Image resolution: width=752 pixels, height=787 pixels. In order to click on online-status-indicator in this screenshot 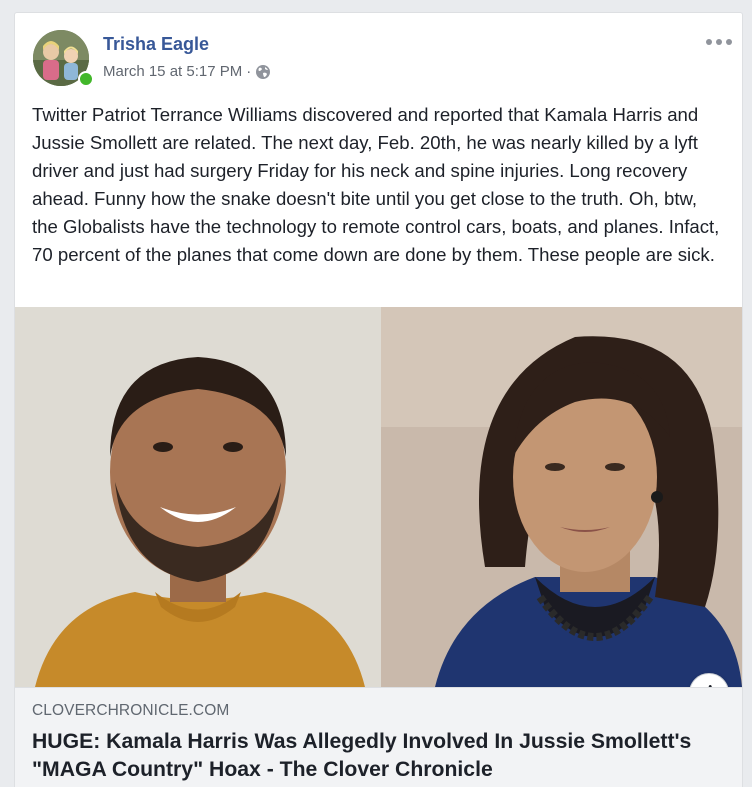, I will do `click(86, 79)`.